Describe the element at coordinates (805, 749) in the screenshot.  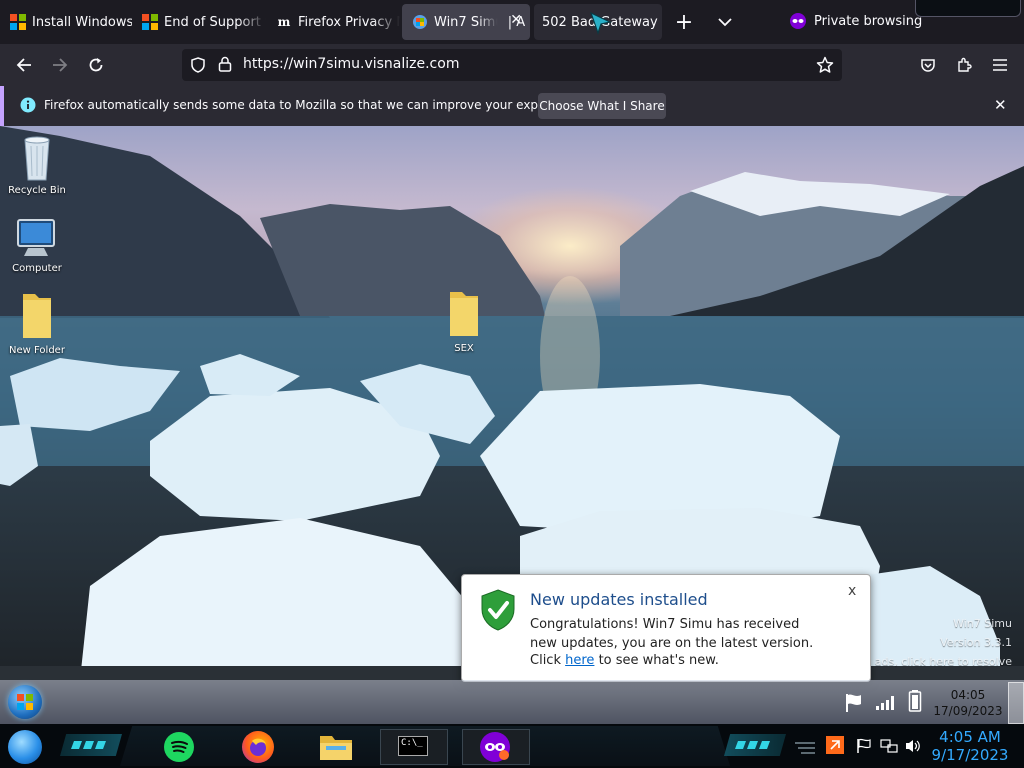
I see `stack-lines-icon` at that location.